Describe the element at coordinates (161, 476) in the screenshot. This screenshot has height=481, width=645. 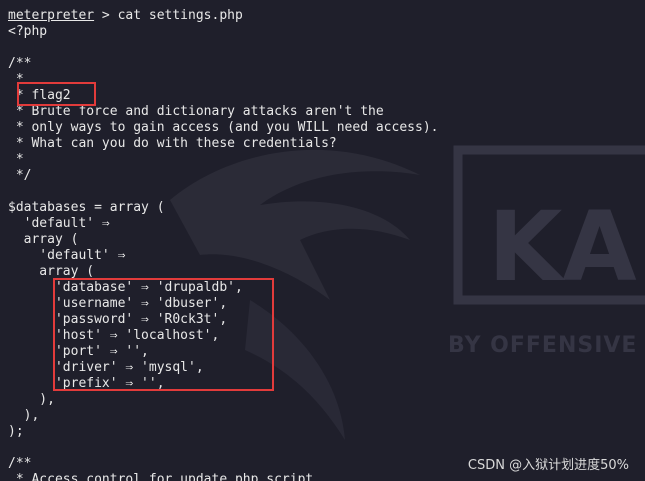
I see `output-line: * Access control for update.php script` at that location.